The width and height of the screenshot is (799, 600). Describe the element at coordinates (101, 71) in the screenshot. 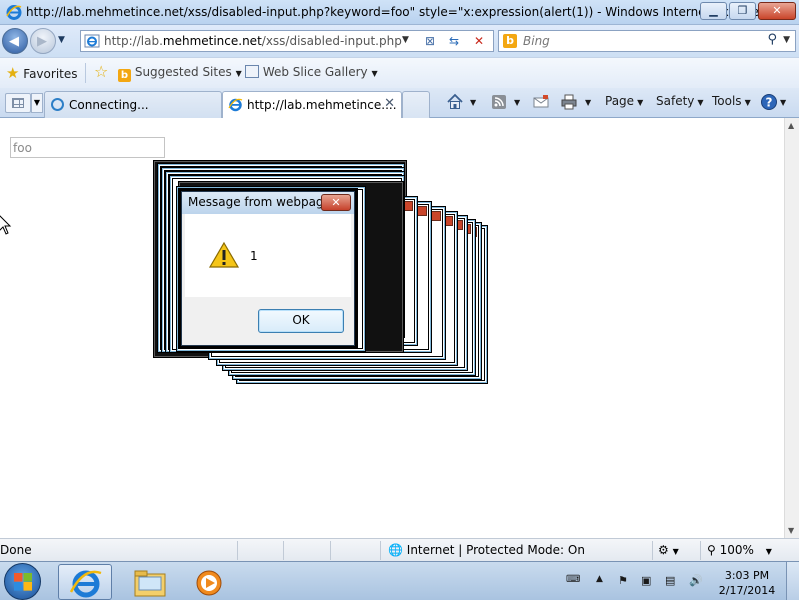

I see `add-to-favorites-bar-icon: ☆` at that location.